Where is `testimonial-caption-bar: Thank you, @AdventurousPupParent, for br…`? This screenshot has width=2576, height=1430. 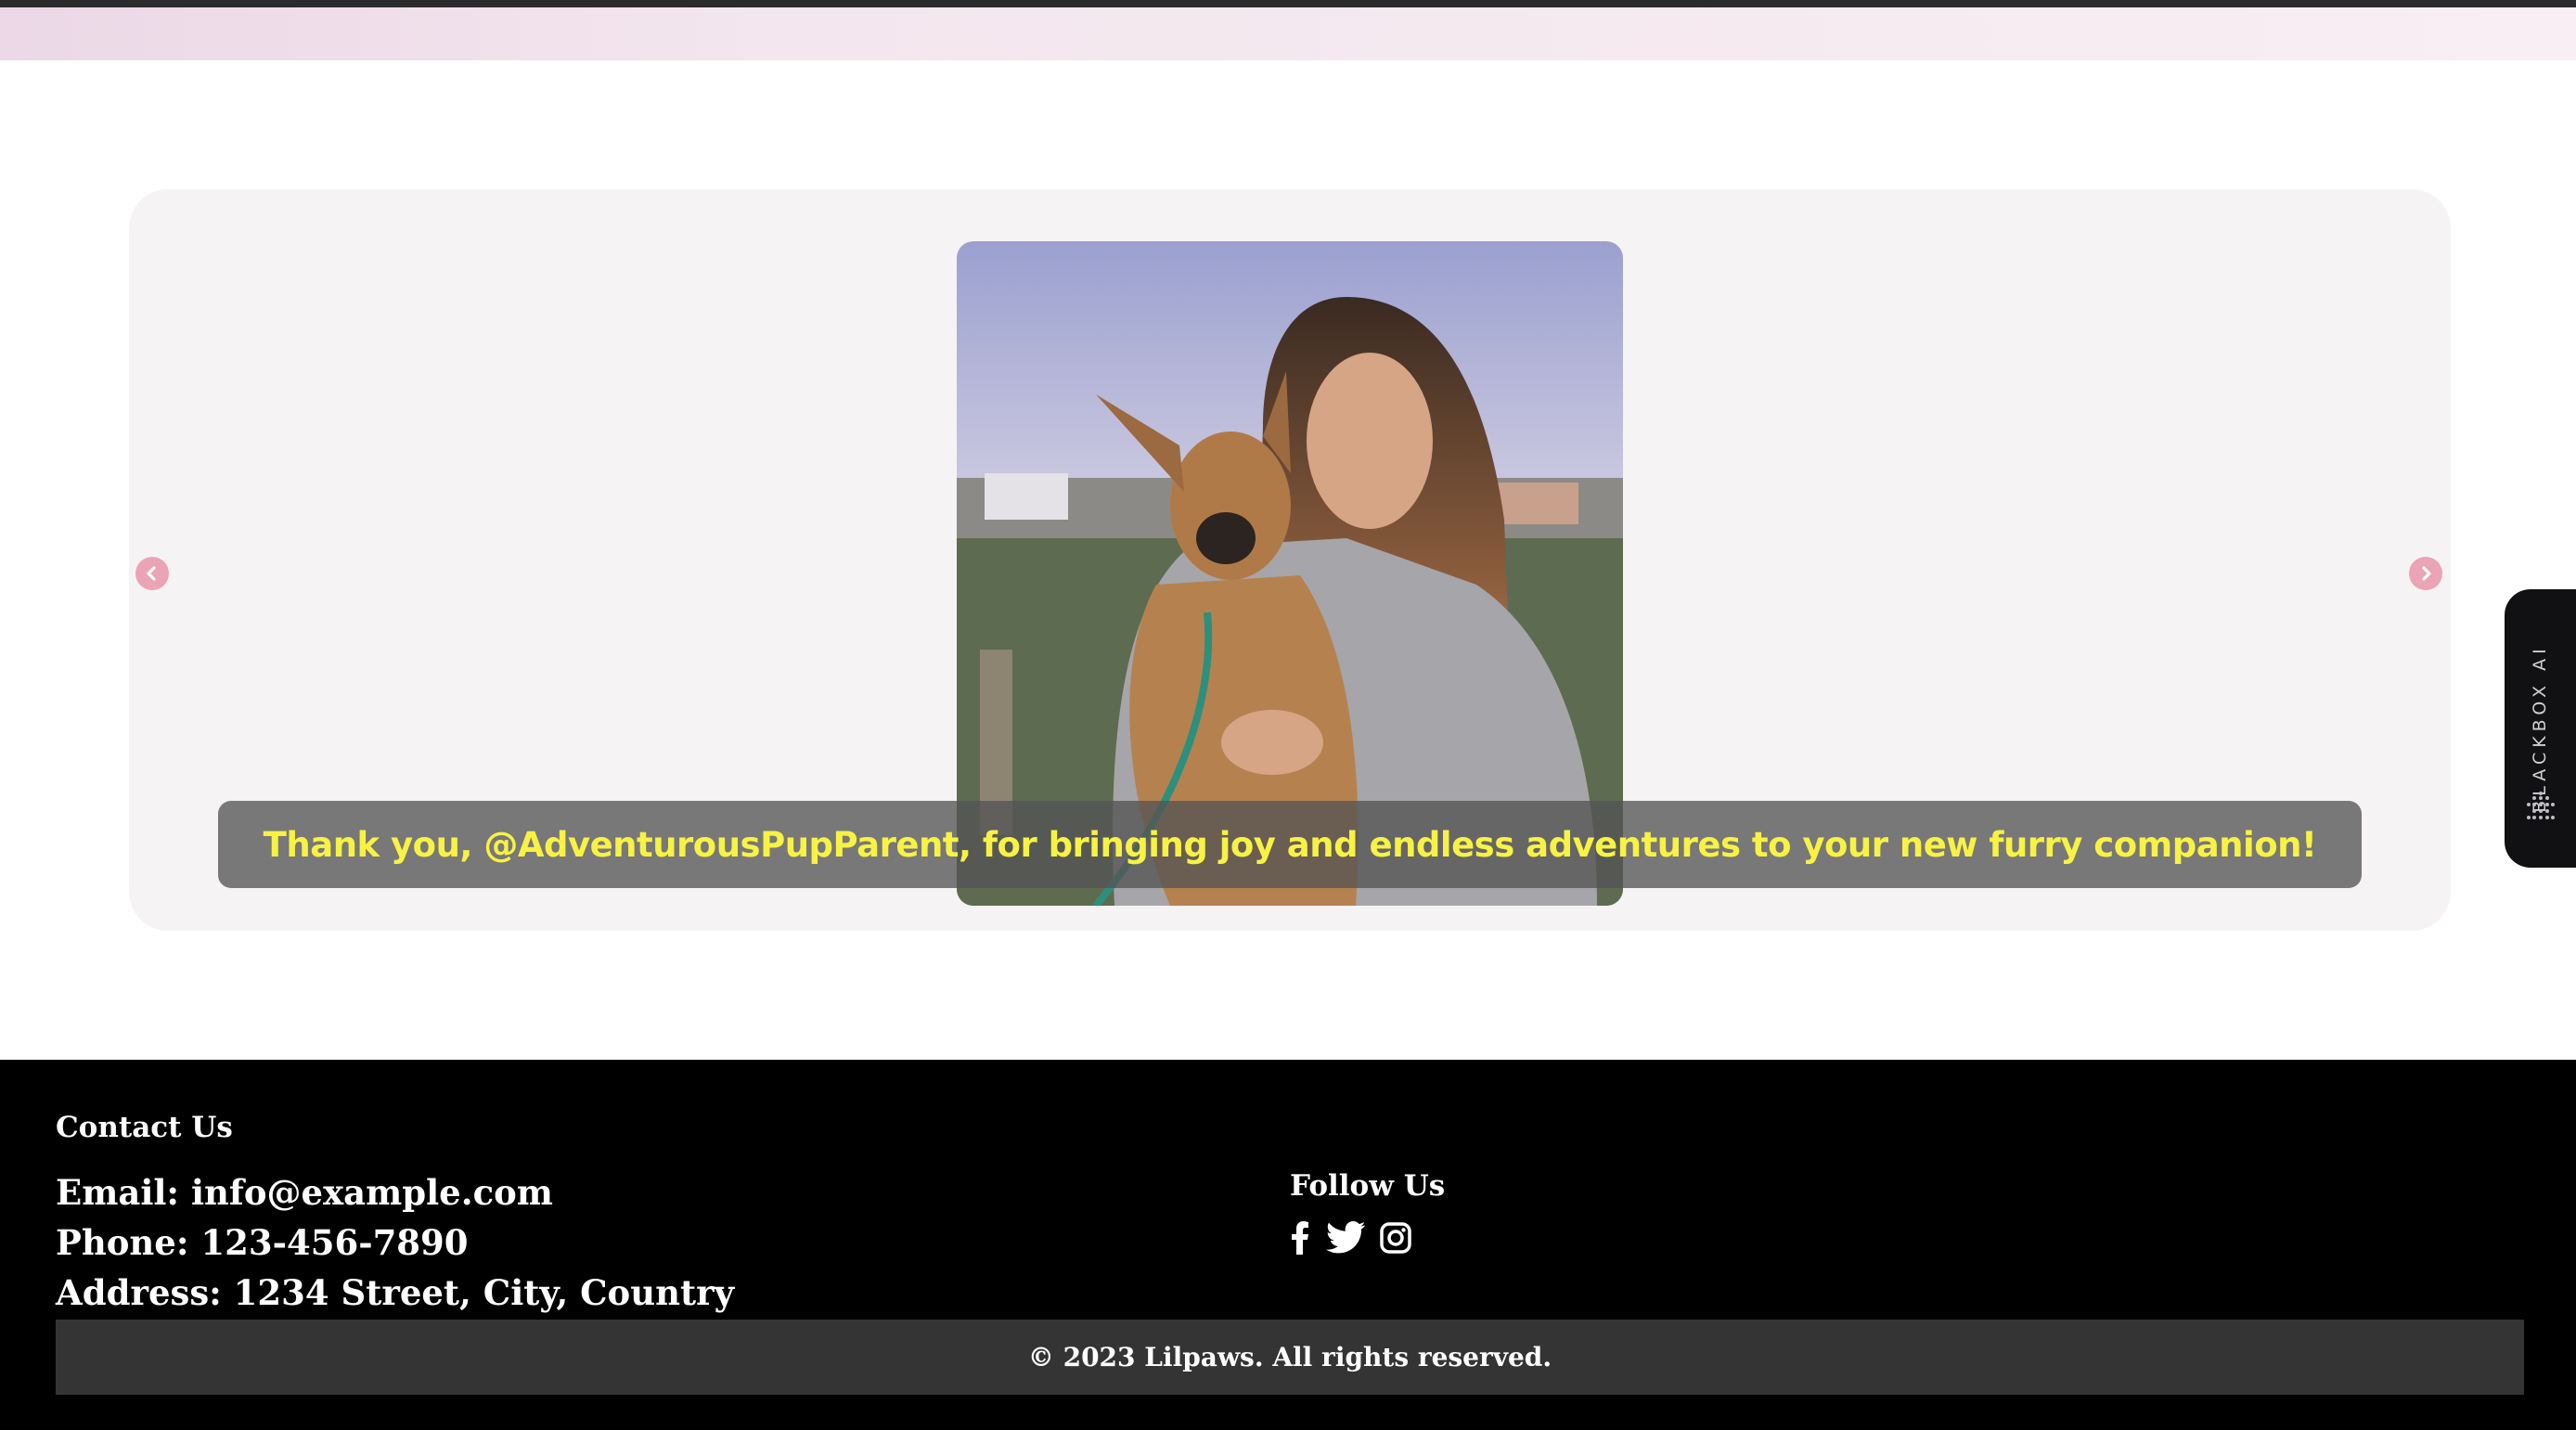 testimonial-caption-bar: Thank you, @AdventurousPupParent, for br… is located at coordinates (1290, 844).